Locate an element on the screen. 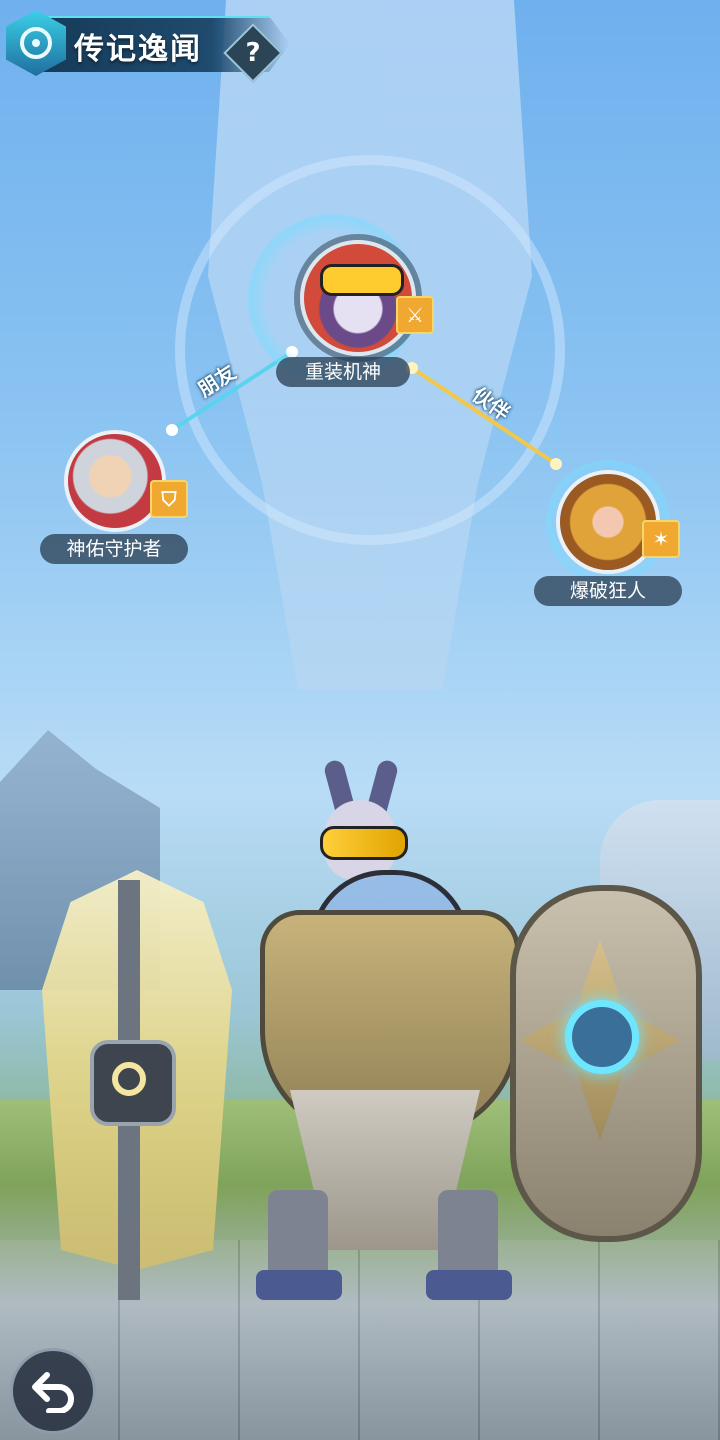 This screenshot has height=1440, width=720. sword-class-icon: ⚔ is located at coordinates (415, 315).